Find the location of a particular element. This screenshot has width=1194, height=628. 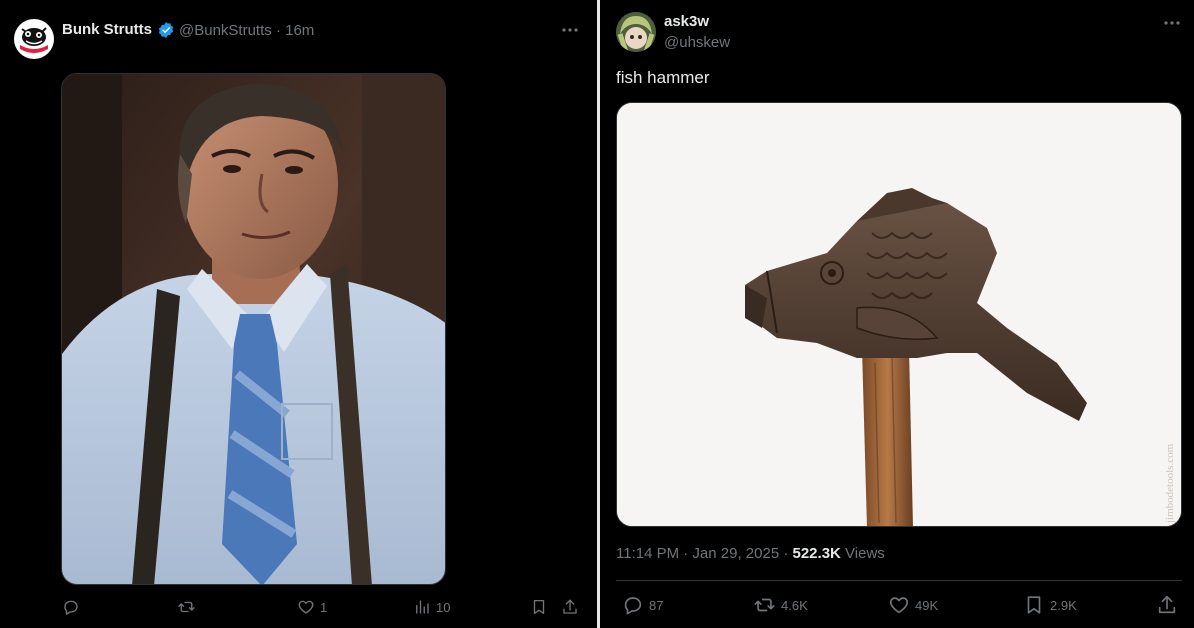

views-button: 10 is located at coordinates (431, 607).